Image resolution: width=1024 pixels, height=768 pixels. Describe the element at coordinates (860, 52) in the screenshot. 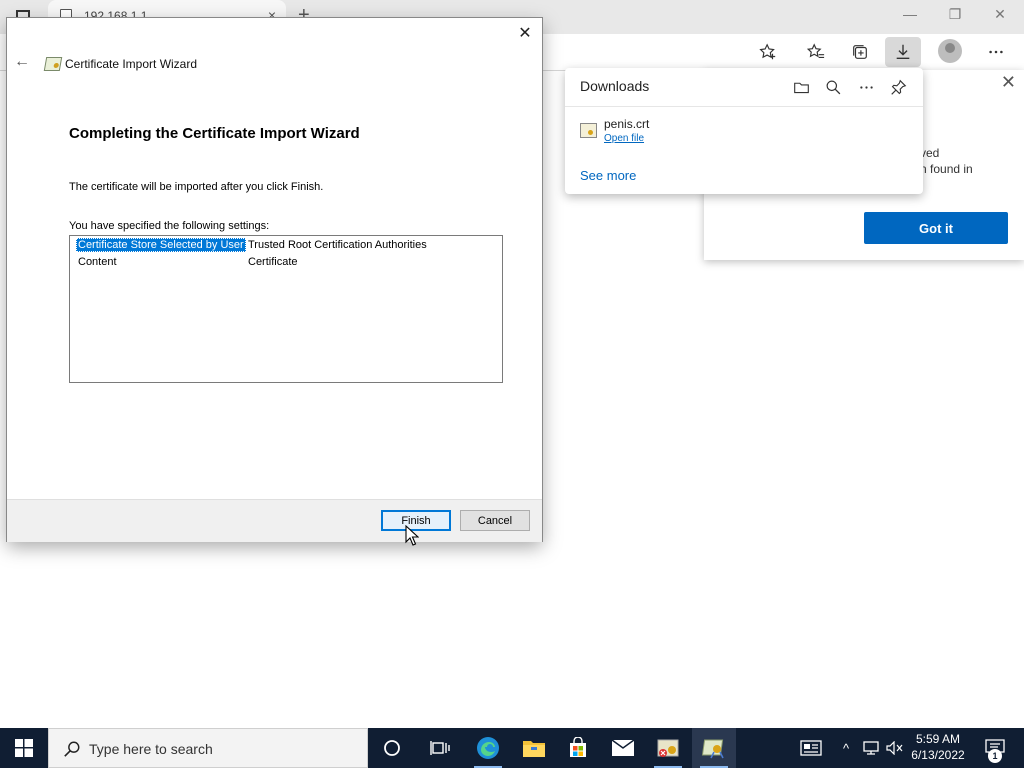

I see `collections-icon` at that location.